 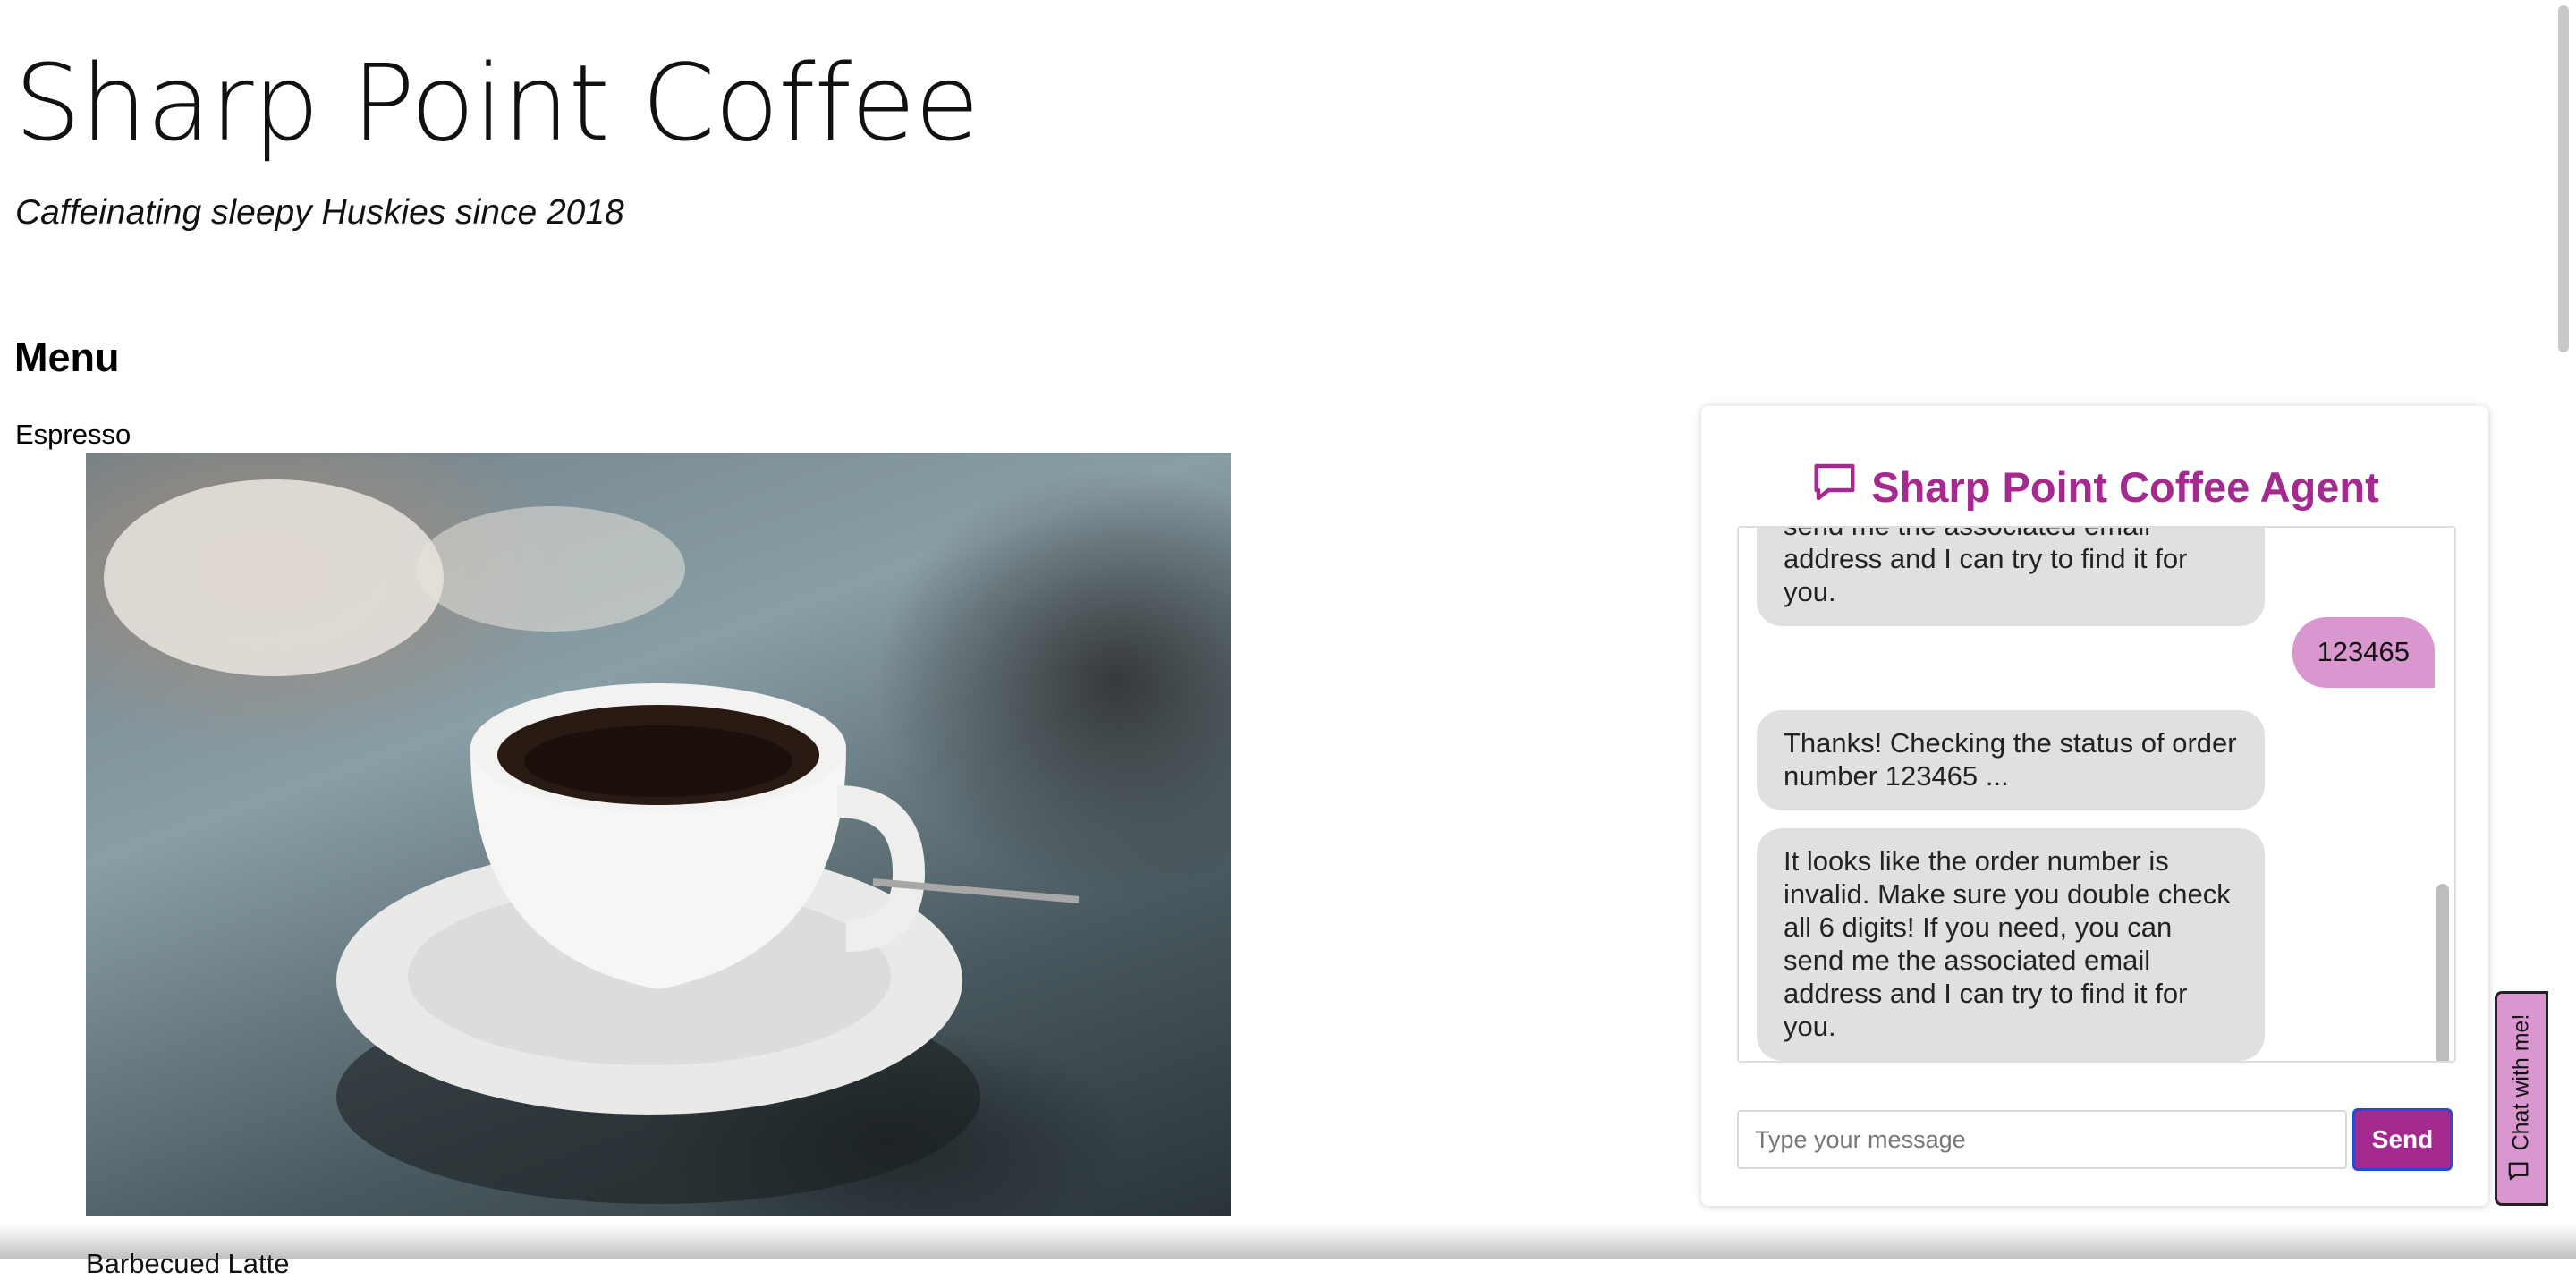 I want to click on chat-log-scrollbar-thumb, so click(x=2442, y=972).